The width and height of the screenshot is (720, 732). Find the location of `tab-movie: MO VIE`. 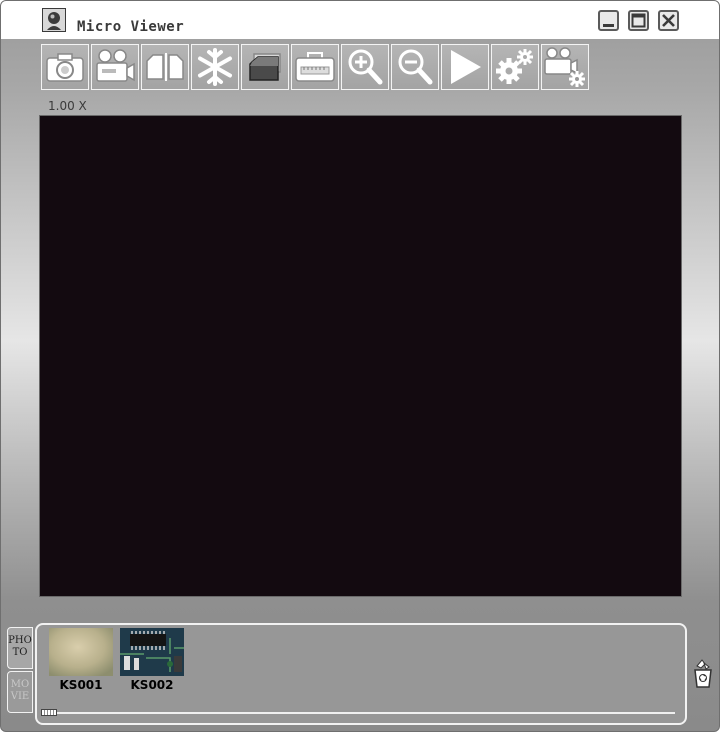

tab-movie: MO VIE is located at coordinates (20, 692).